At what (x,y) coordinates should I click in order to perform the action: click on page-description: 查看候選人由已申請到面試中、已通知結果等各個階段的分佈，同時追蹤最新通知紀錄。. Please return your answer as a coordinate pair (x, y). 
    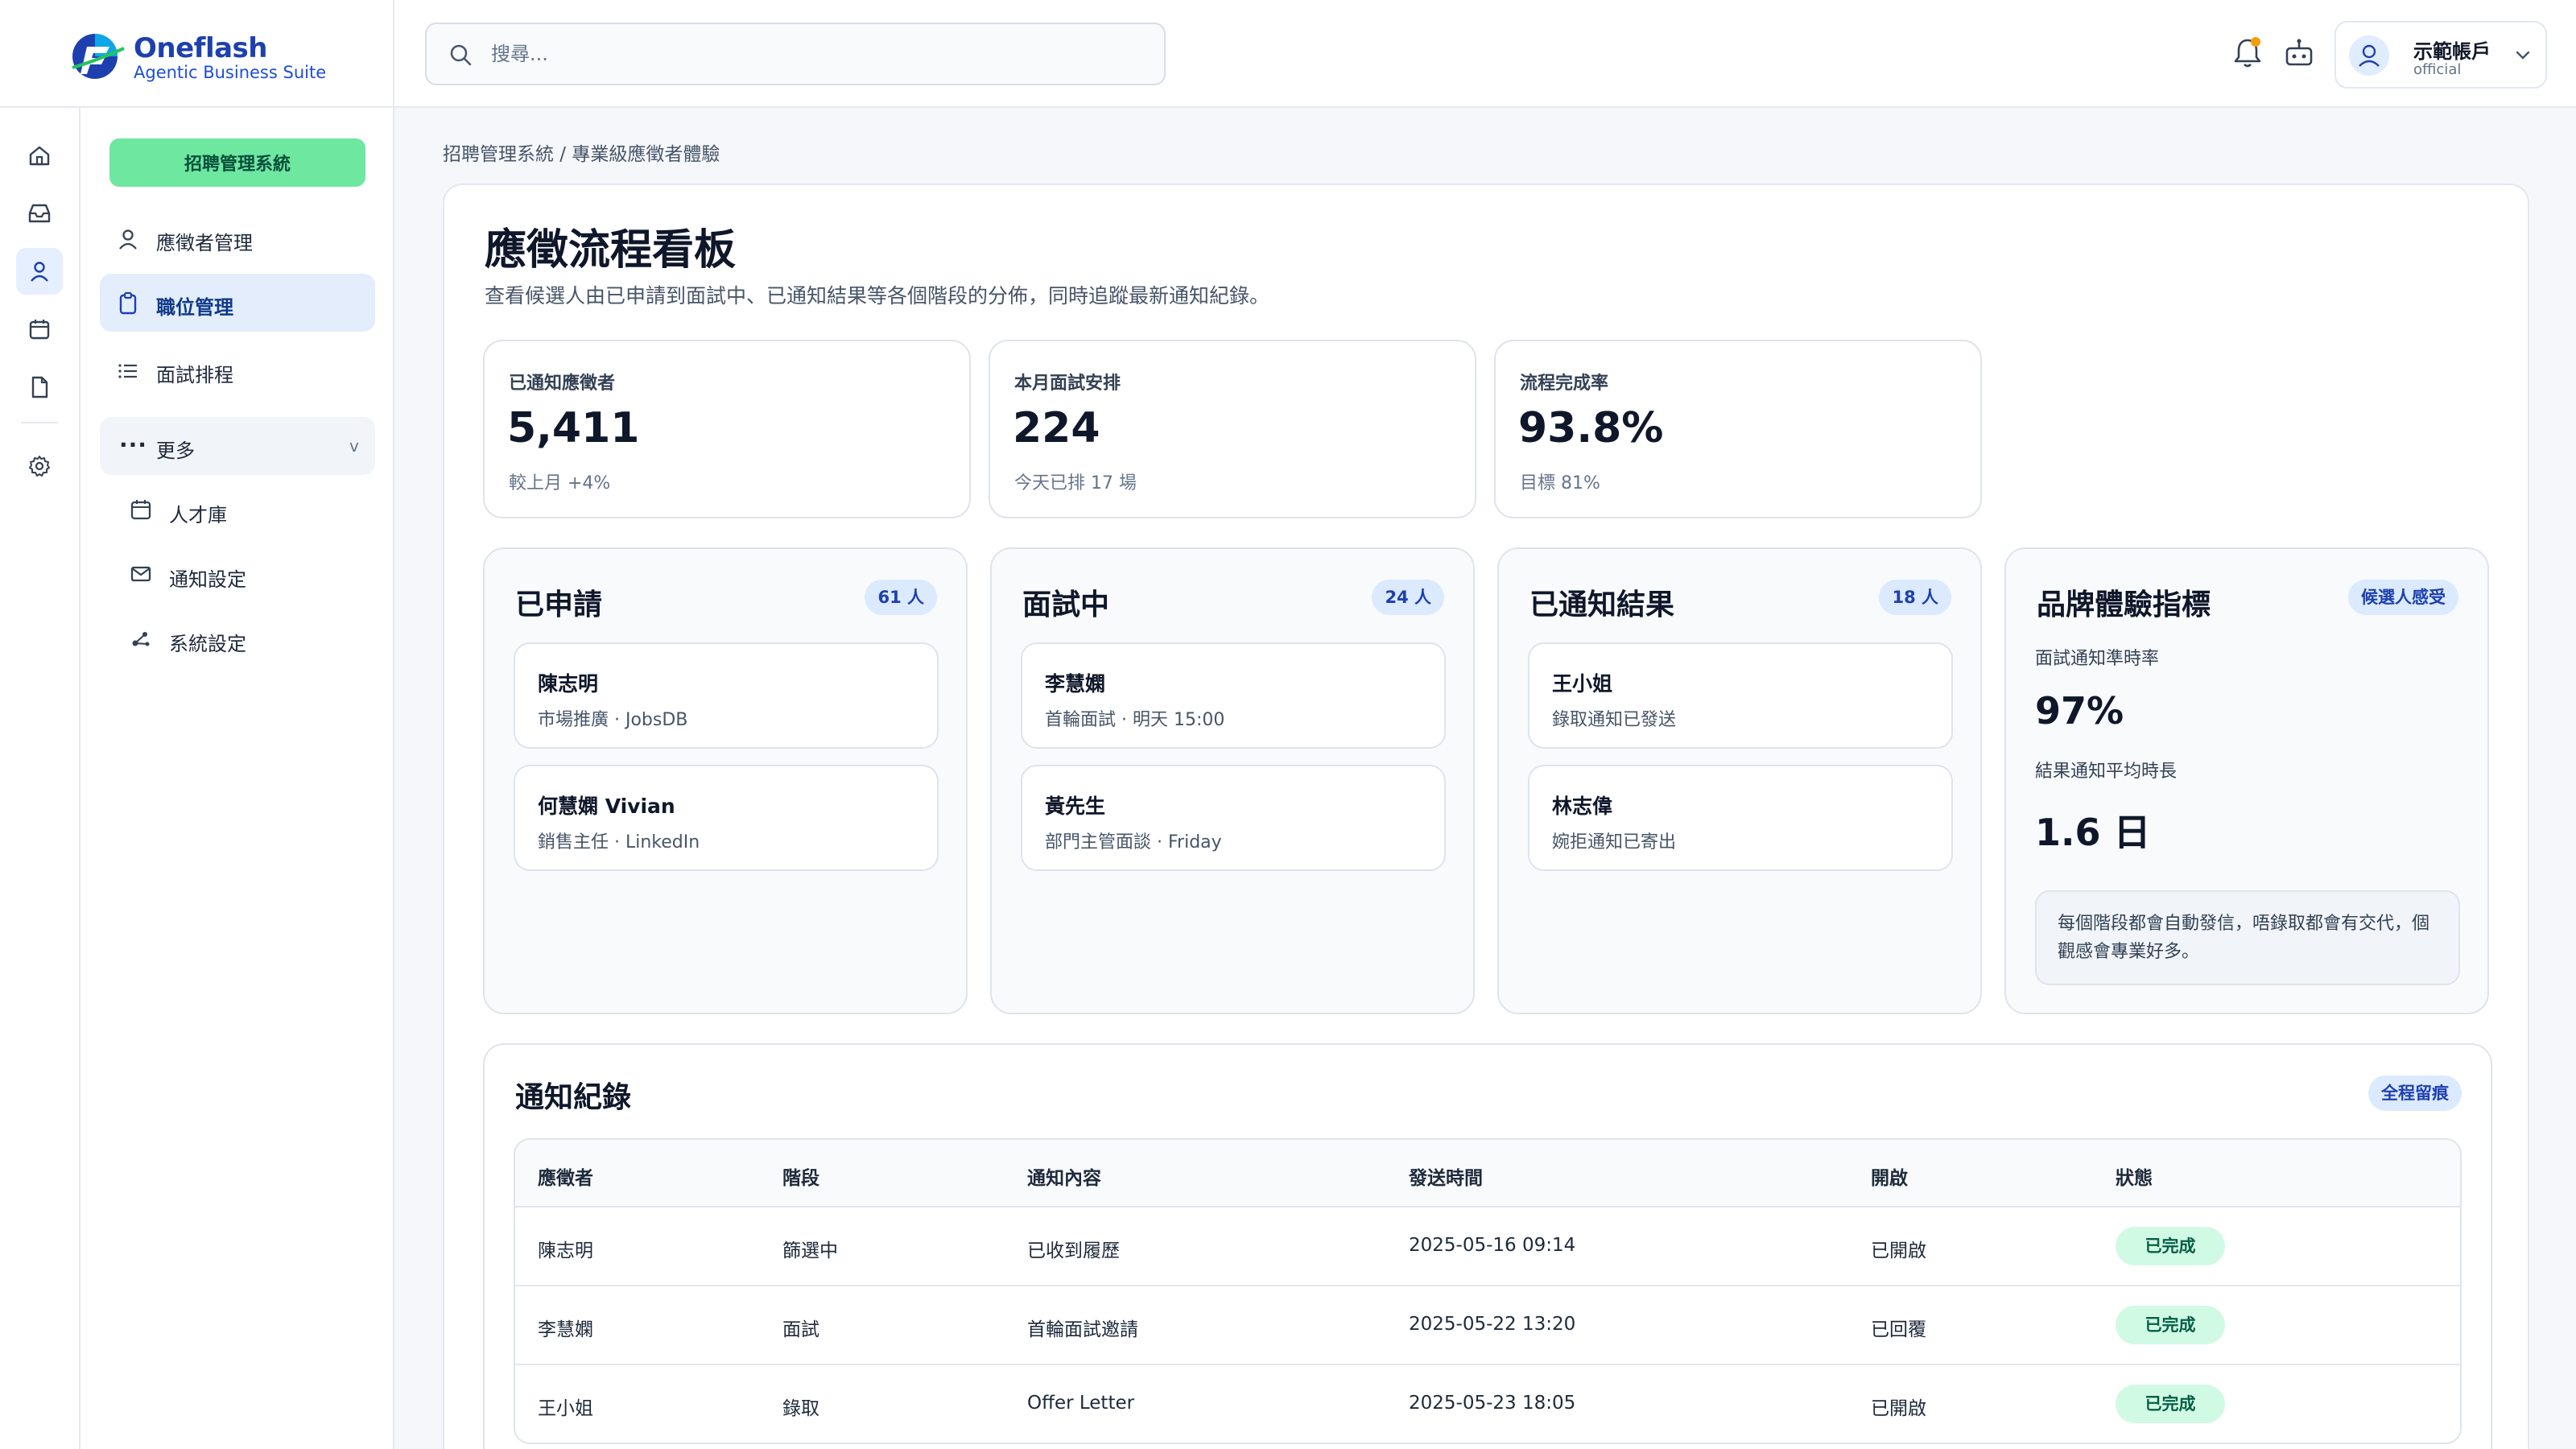
    Looking at the image, I should click on (877, 296).